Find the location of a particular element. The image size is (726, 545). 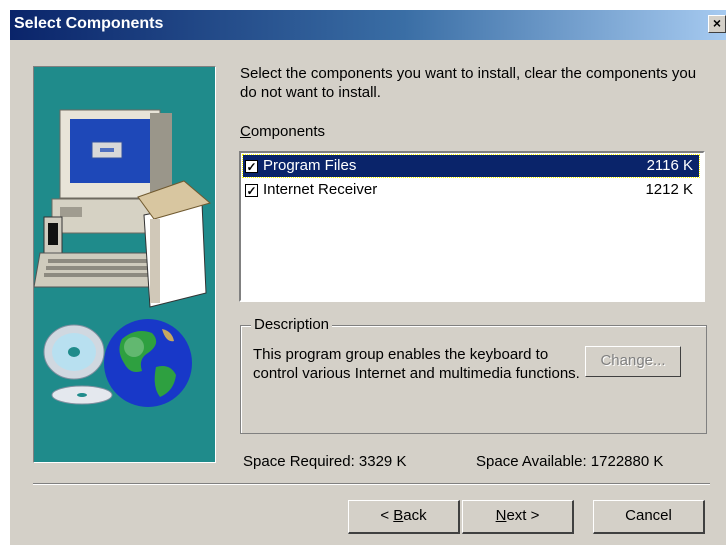

next-label-accel: N is located at coordinates (501, 515).